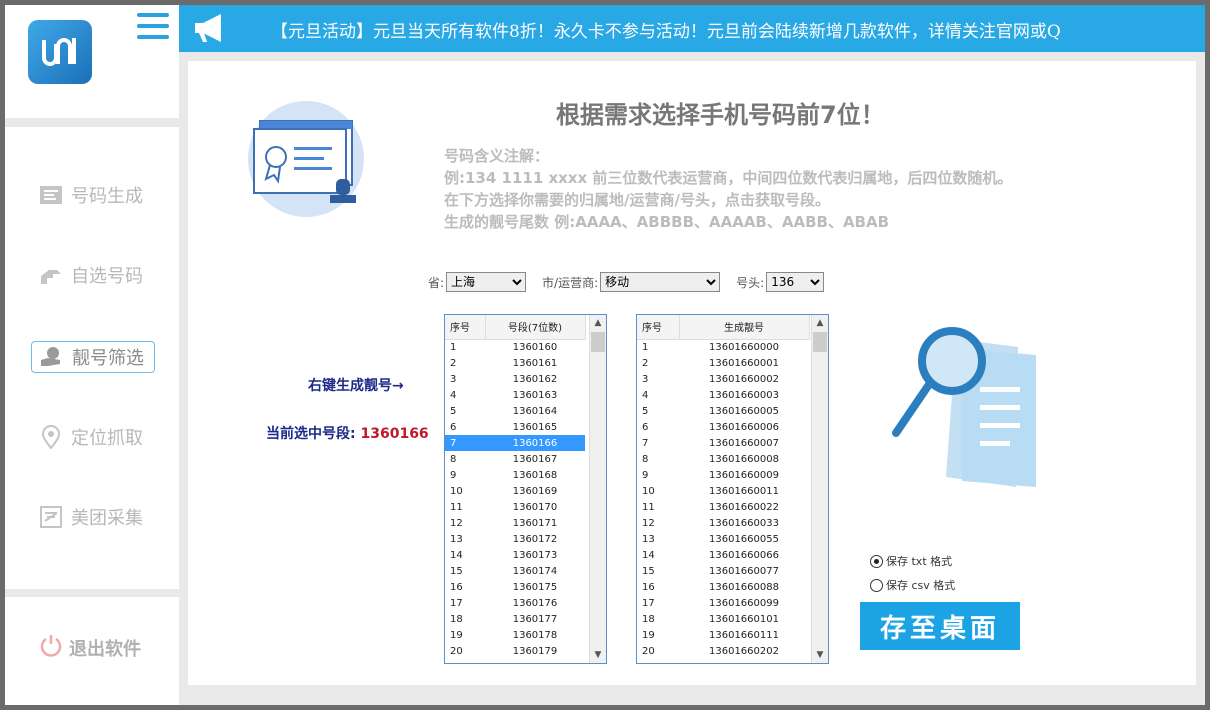 Image resolution: width=1210 pixels, height=710 pixels. I want to click on prefix-select: 136, so click(795, 282).